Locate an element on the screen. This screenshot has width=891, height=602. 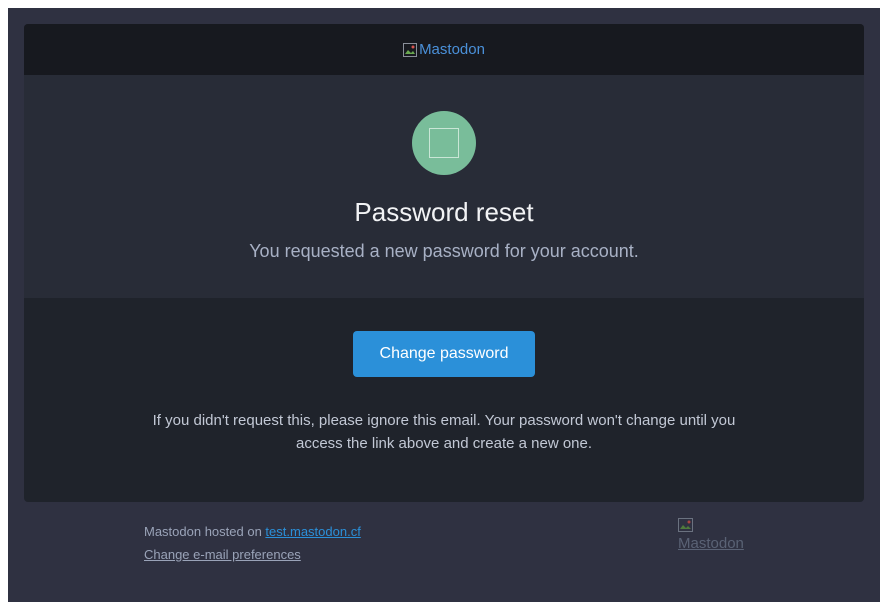
mastodon-logo-link: Mastodon is located at coordinates (444, 49).